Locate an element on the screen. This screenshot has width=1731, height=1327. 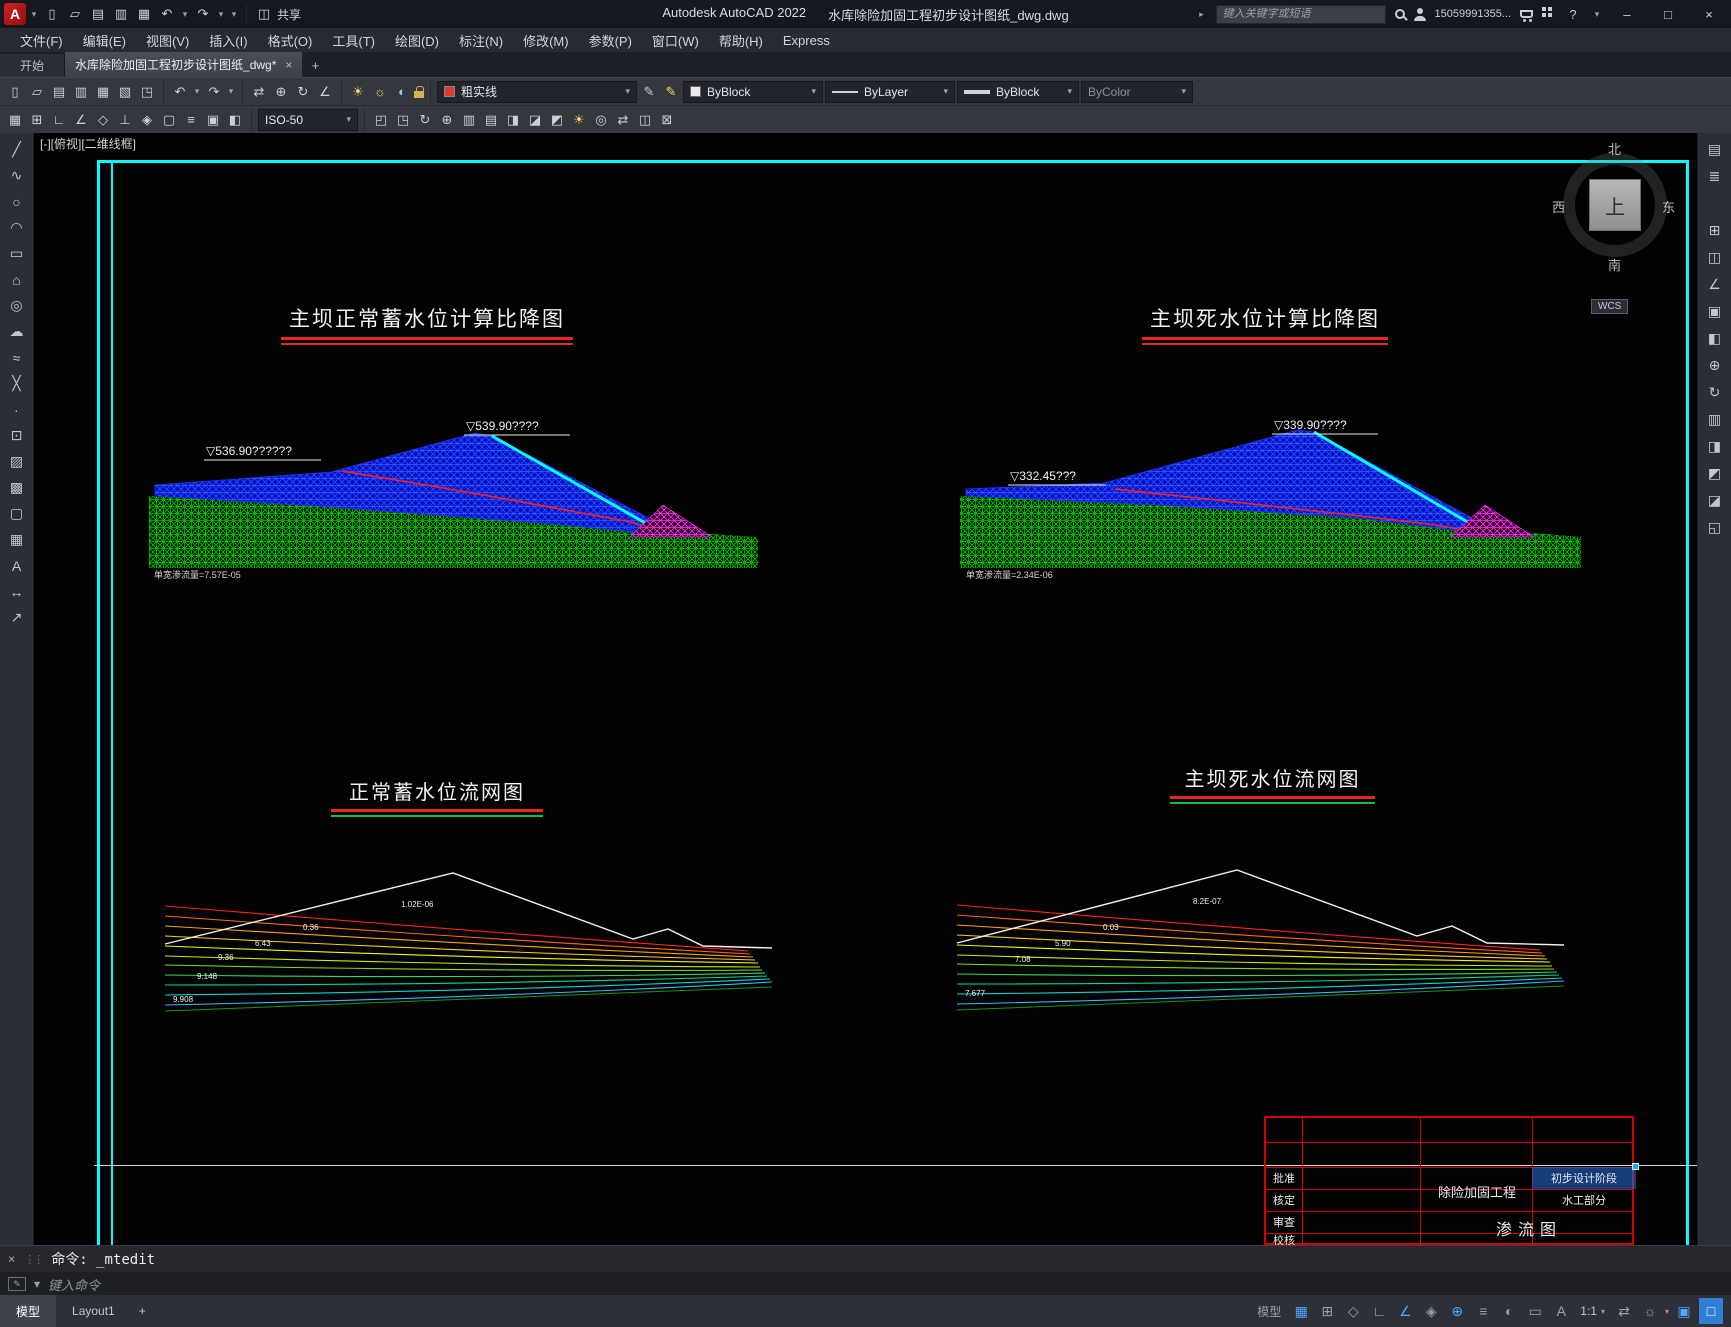
color-caret-icon: ▾ is located at coordinates (813, 91).